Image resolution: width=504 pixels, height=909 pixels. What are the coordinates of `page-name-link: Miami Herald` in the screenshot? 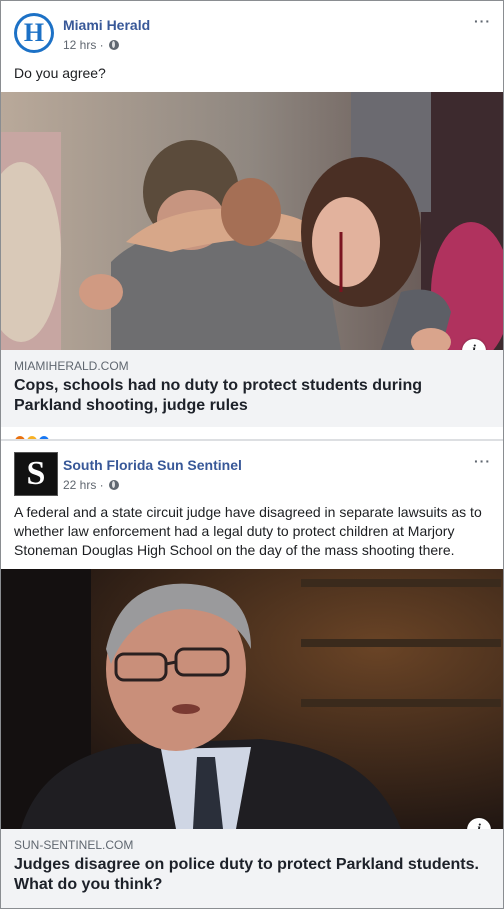 It's located at (106, 25).